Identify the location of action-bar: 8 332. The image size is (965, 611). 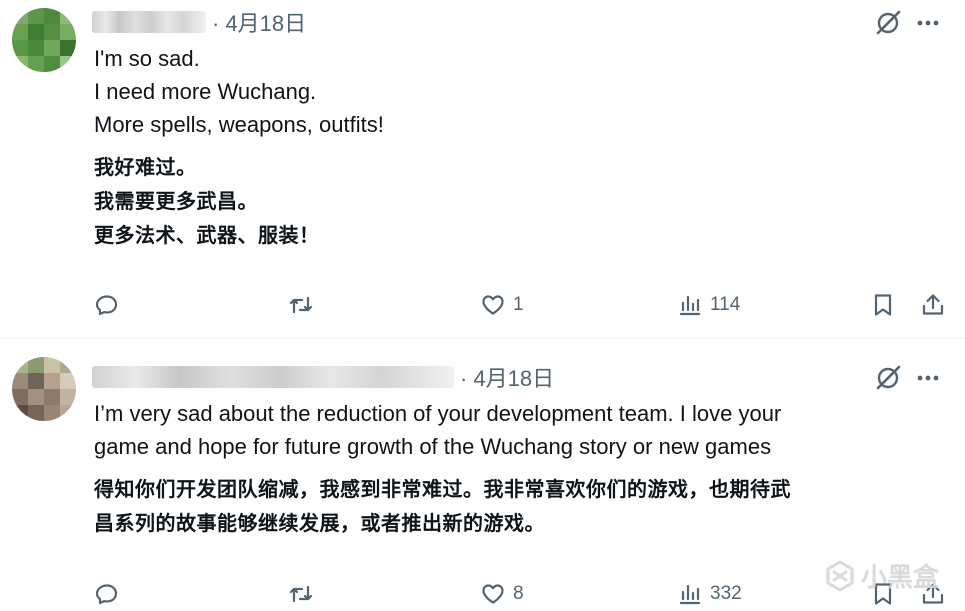
(520, 594).